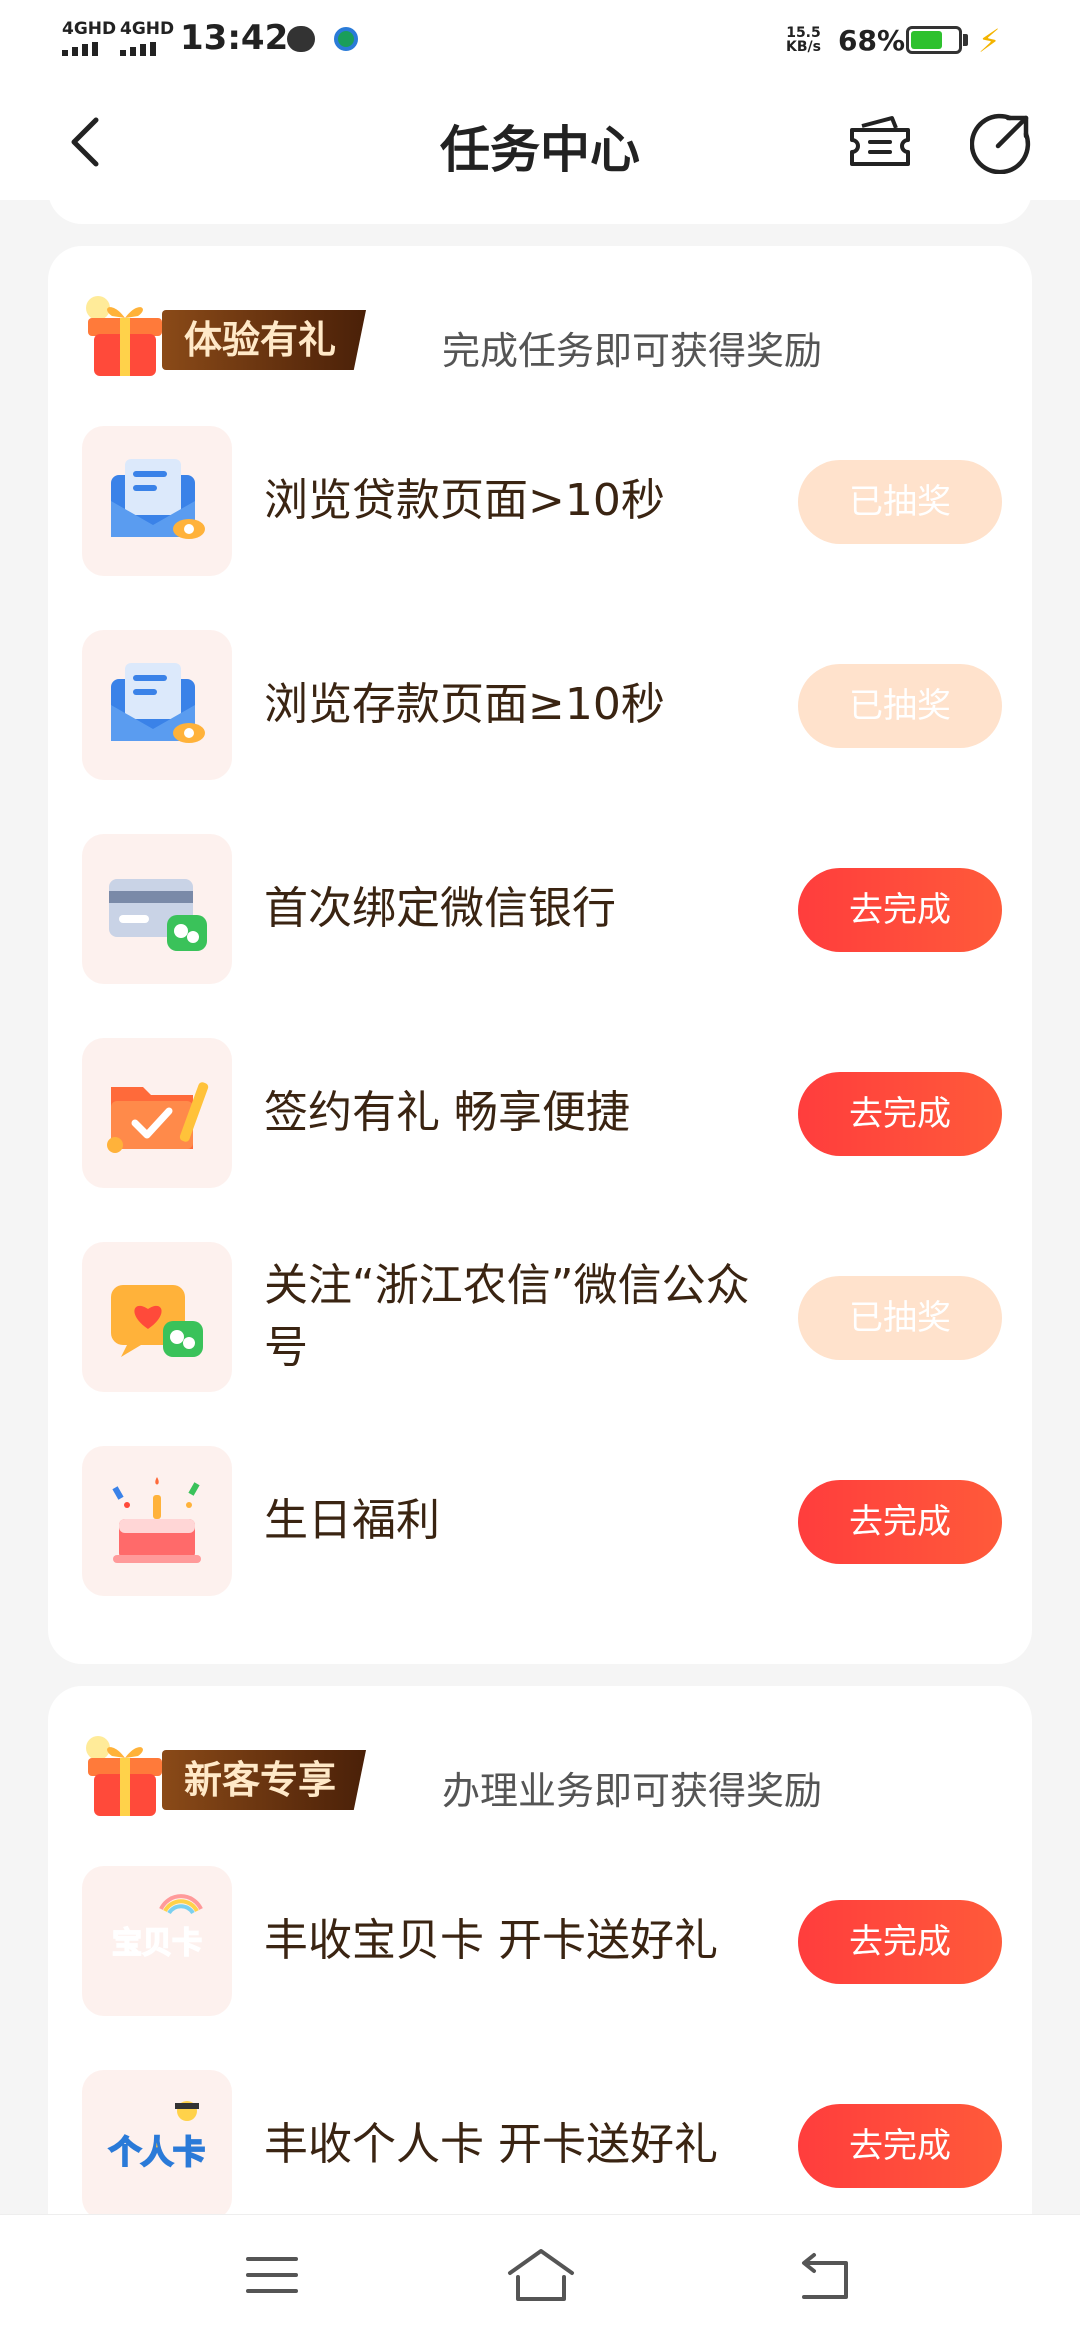  I want to click on signal-indicator-2: 4GHD, so click(147, 38).